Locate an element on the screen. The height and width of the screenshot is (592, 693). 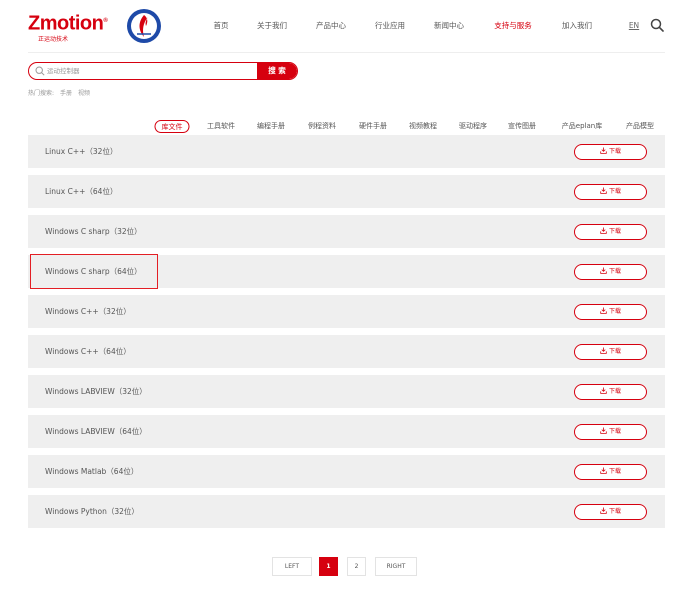
brand-tagline: 正运动技术 is located at coordinates (53, 39).